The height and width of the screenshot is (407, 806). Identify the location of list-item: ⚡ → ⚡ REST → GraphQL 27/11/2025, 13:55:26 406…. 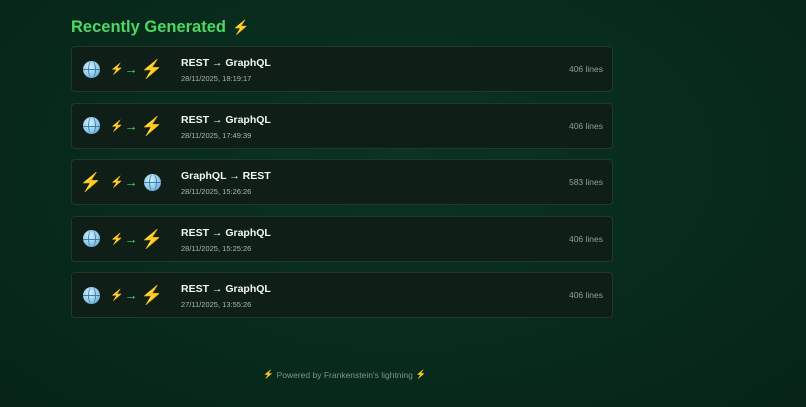
(342, 295).